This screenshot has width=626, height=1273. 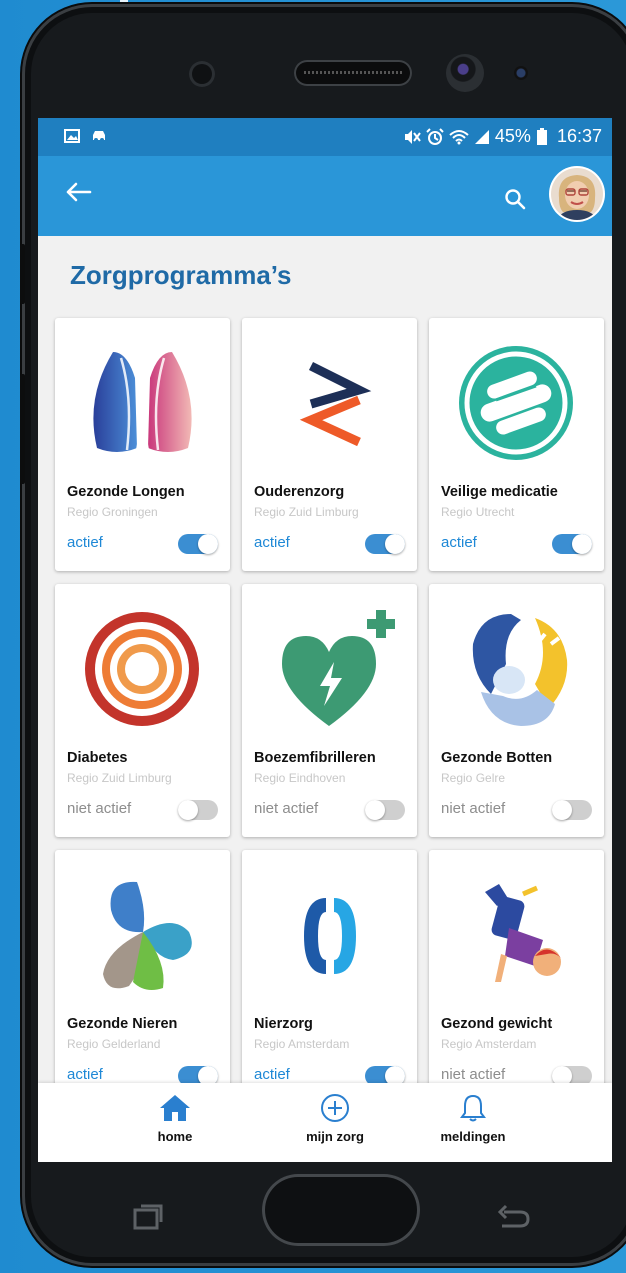 What do you see at coordinates (22, 429) in the screenshot?
I see `volume-rocker` at bounding box center [22, 429].